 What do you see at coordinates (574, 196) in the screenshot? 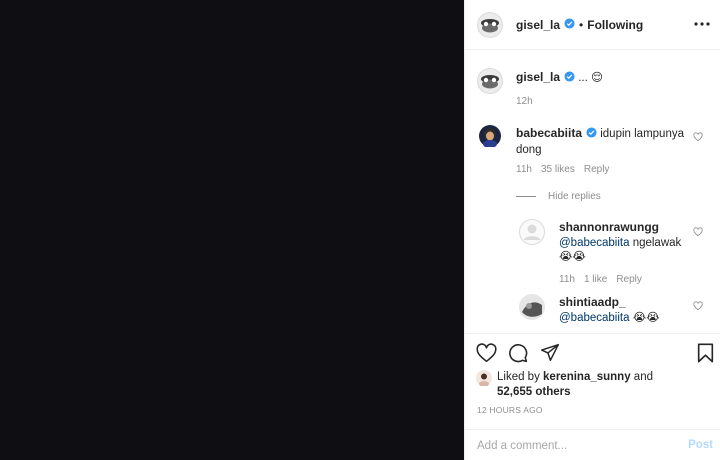
I see `hide-replies-label: Hide replies` at bounding box center [574, 196].